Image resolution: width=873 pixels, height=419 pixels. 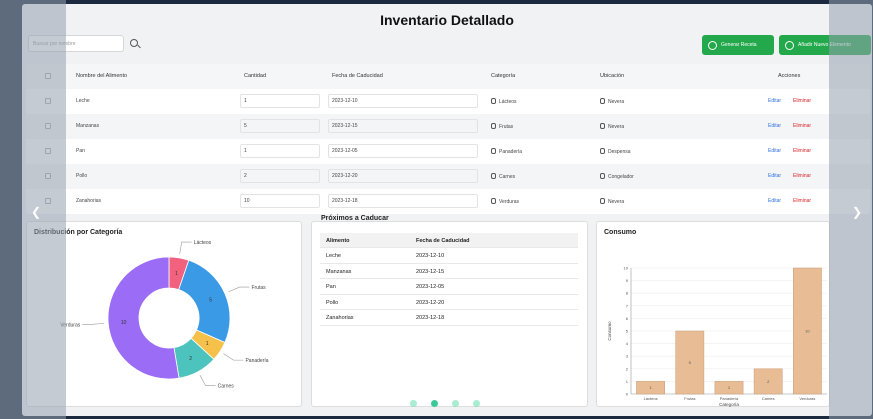 I want to click on row-qty: 10, so click(x=247, y=201).